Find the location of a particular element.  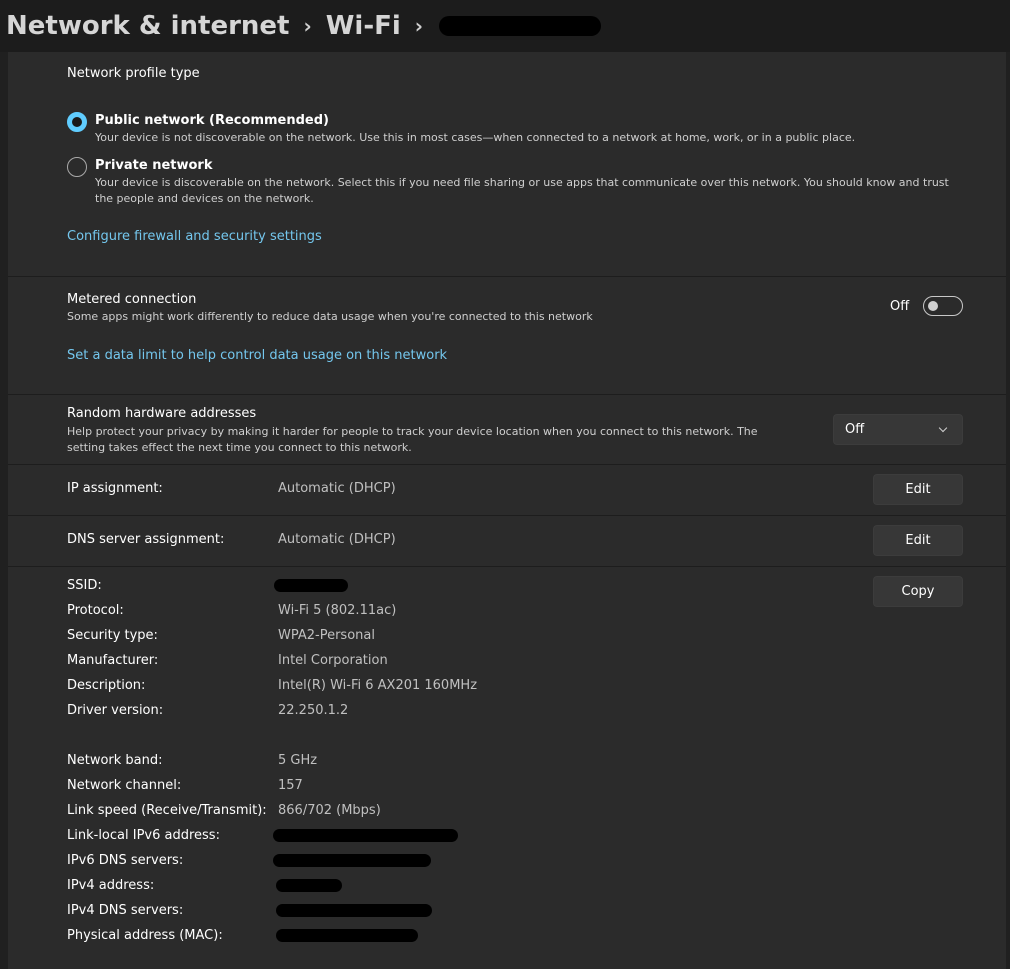

redacted-ipv4-address is located at coordinates (309, 885).